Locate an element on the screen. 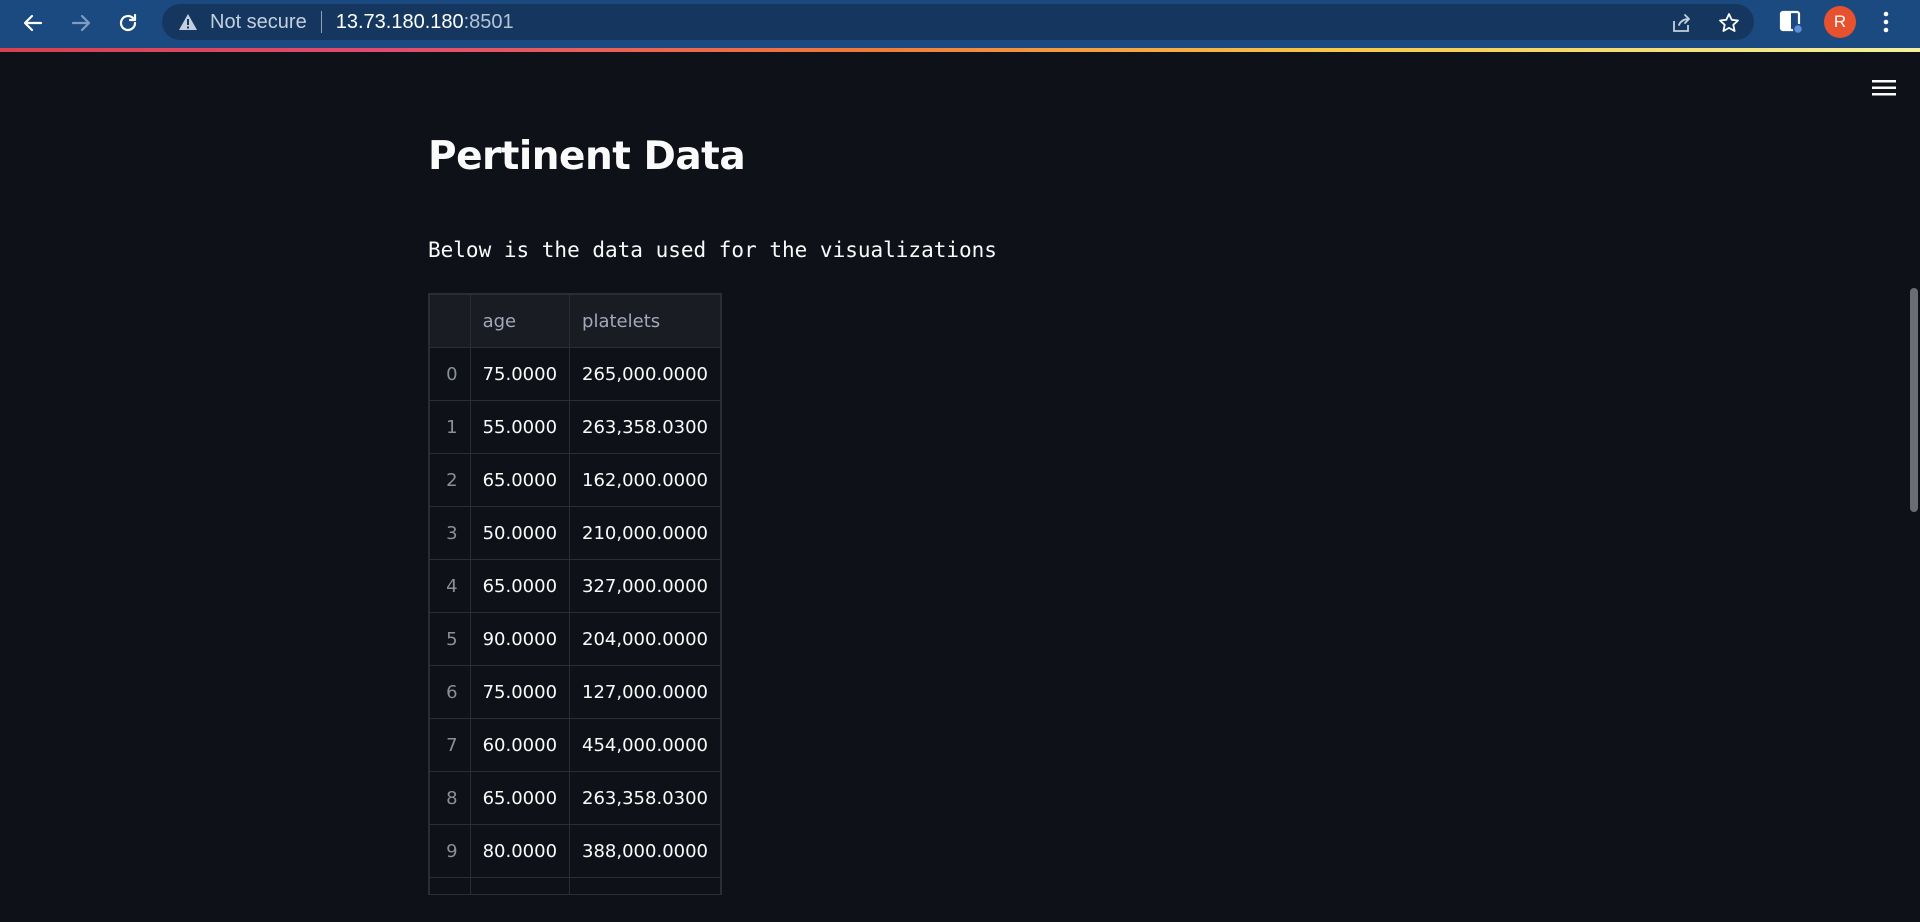 Image resolution: width=1920 pixels, height=922 pixels. cell-platelets: 327,000.0000 is located at coordinates (645, 586).